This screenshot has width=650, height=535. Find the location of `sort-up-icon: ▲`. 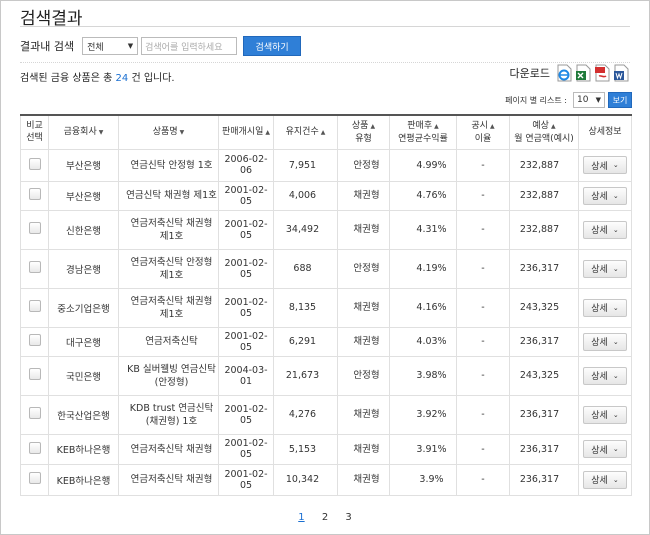

sort-up-icon: ▲ is located at coordinates (268, 132).